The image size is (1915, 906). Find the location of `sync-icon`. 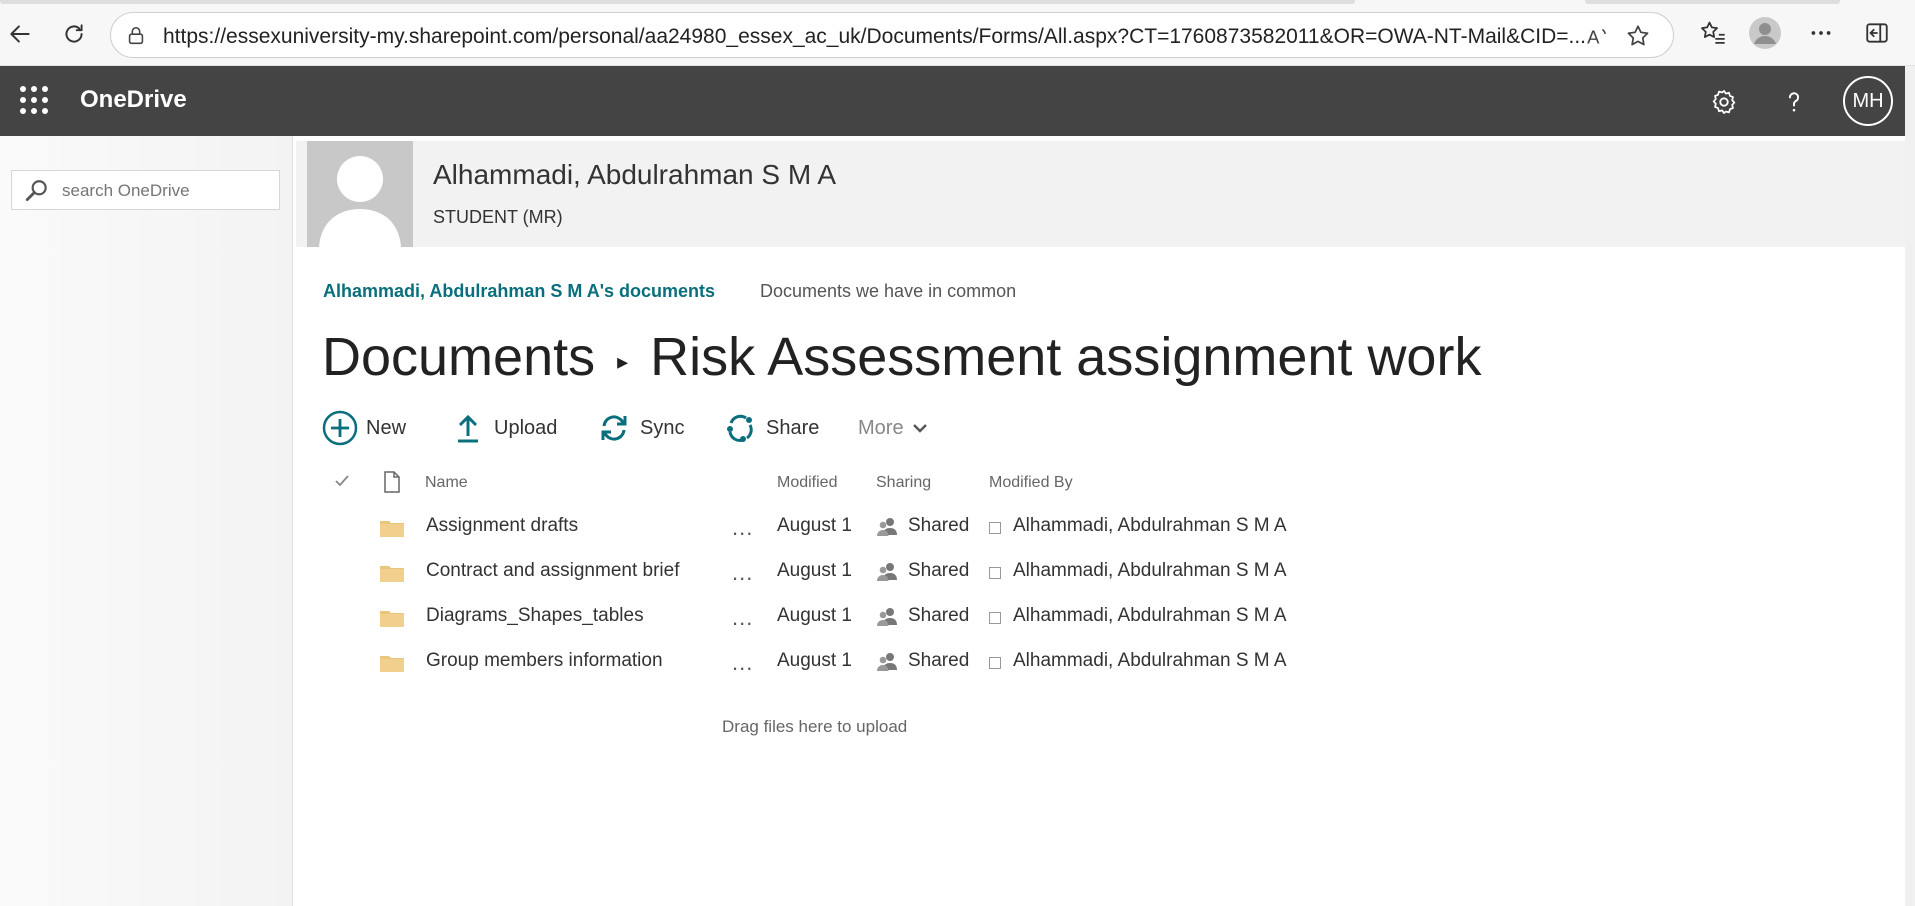

sync-icon is located at coordinates (614, 428).